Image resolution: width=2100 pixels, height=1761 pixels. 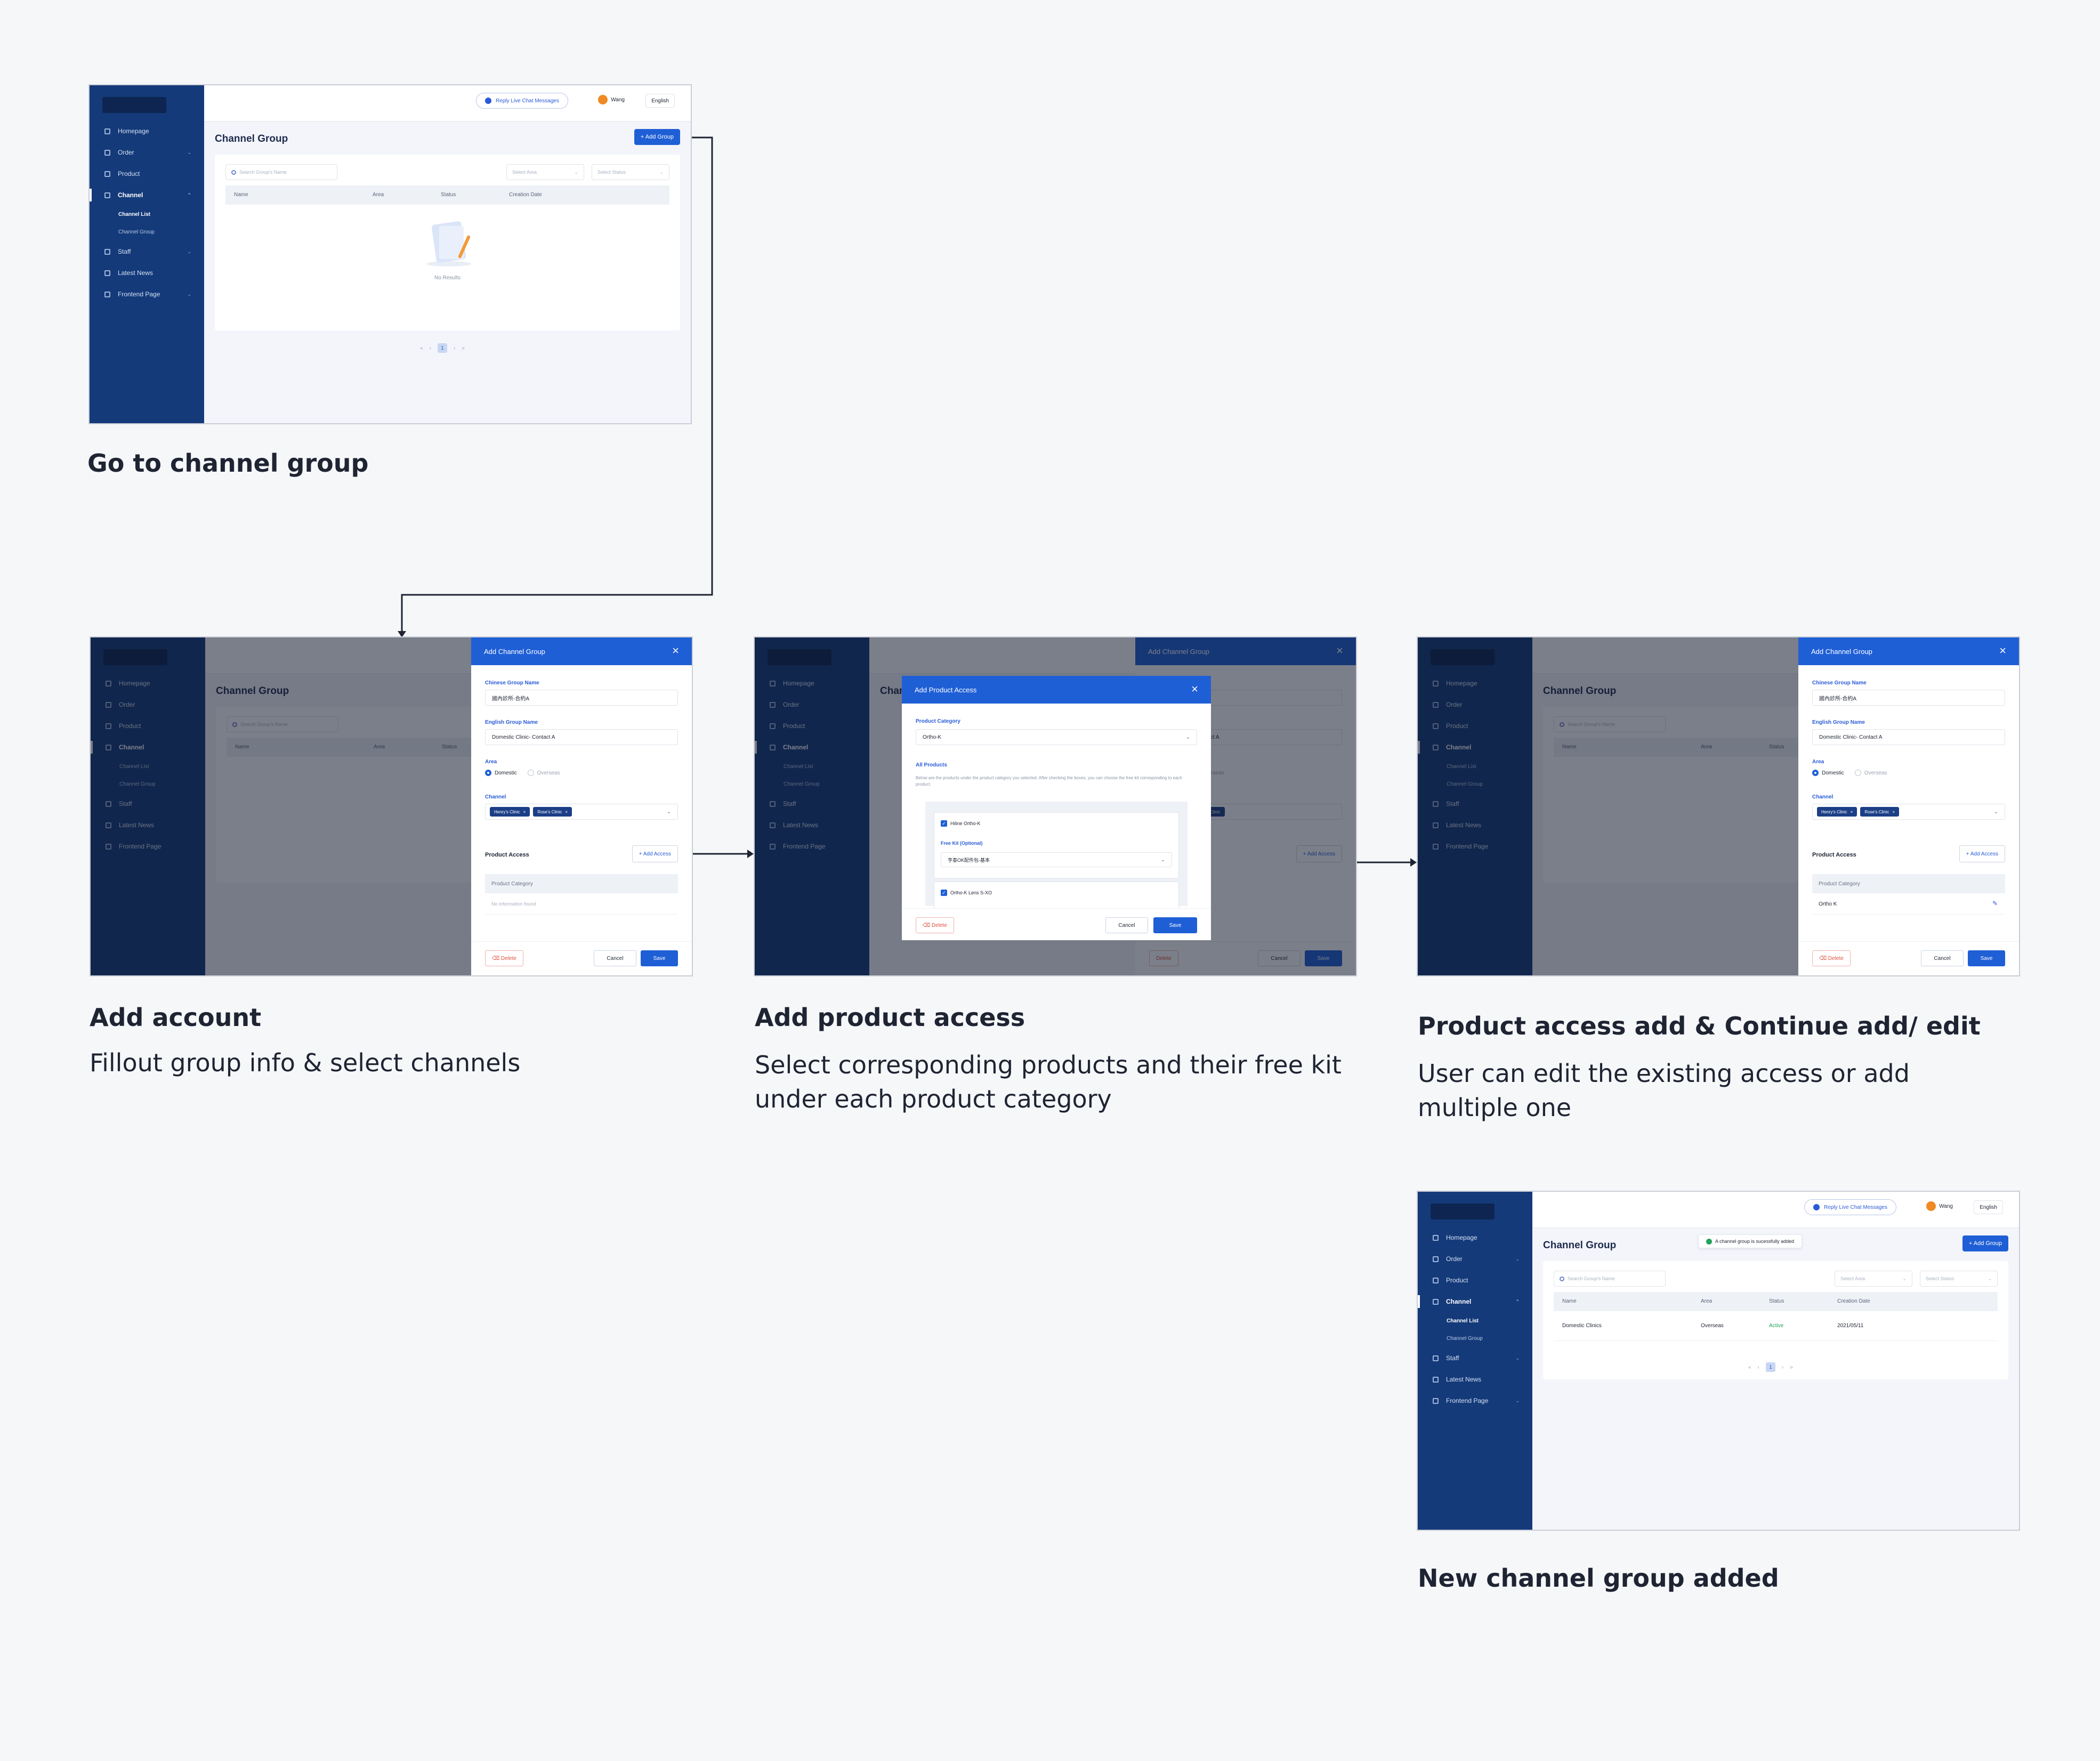 I want to click on empty-message: No Results, so click(x=447, y=278).